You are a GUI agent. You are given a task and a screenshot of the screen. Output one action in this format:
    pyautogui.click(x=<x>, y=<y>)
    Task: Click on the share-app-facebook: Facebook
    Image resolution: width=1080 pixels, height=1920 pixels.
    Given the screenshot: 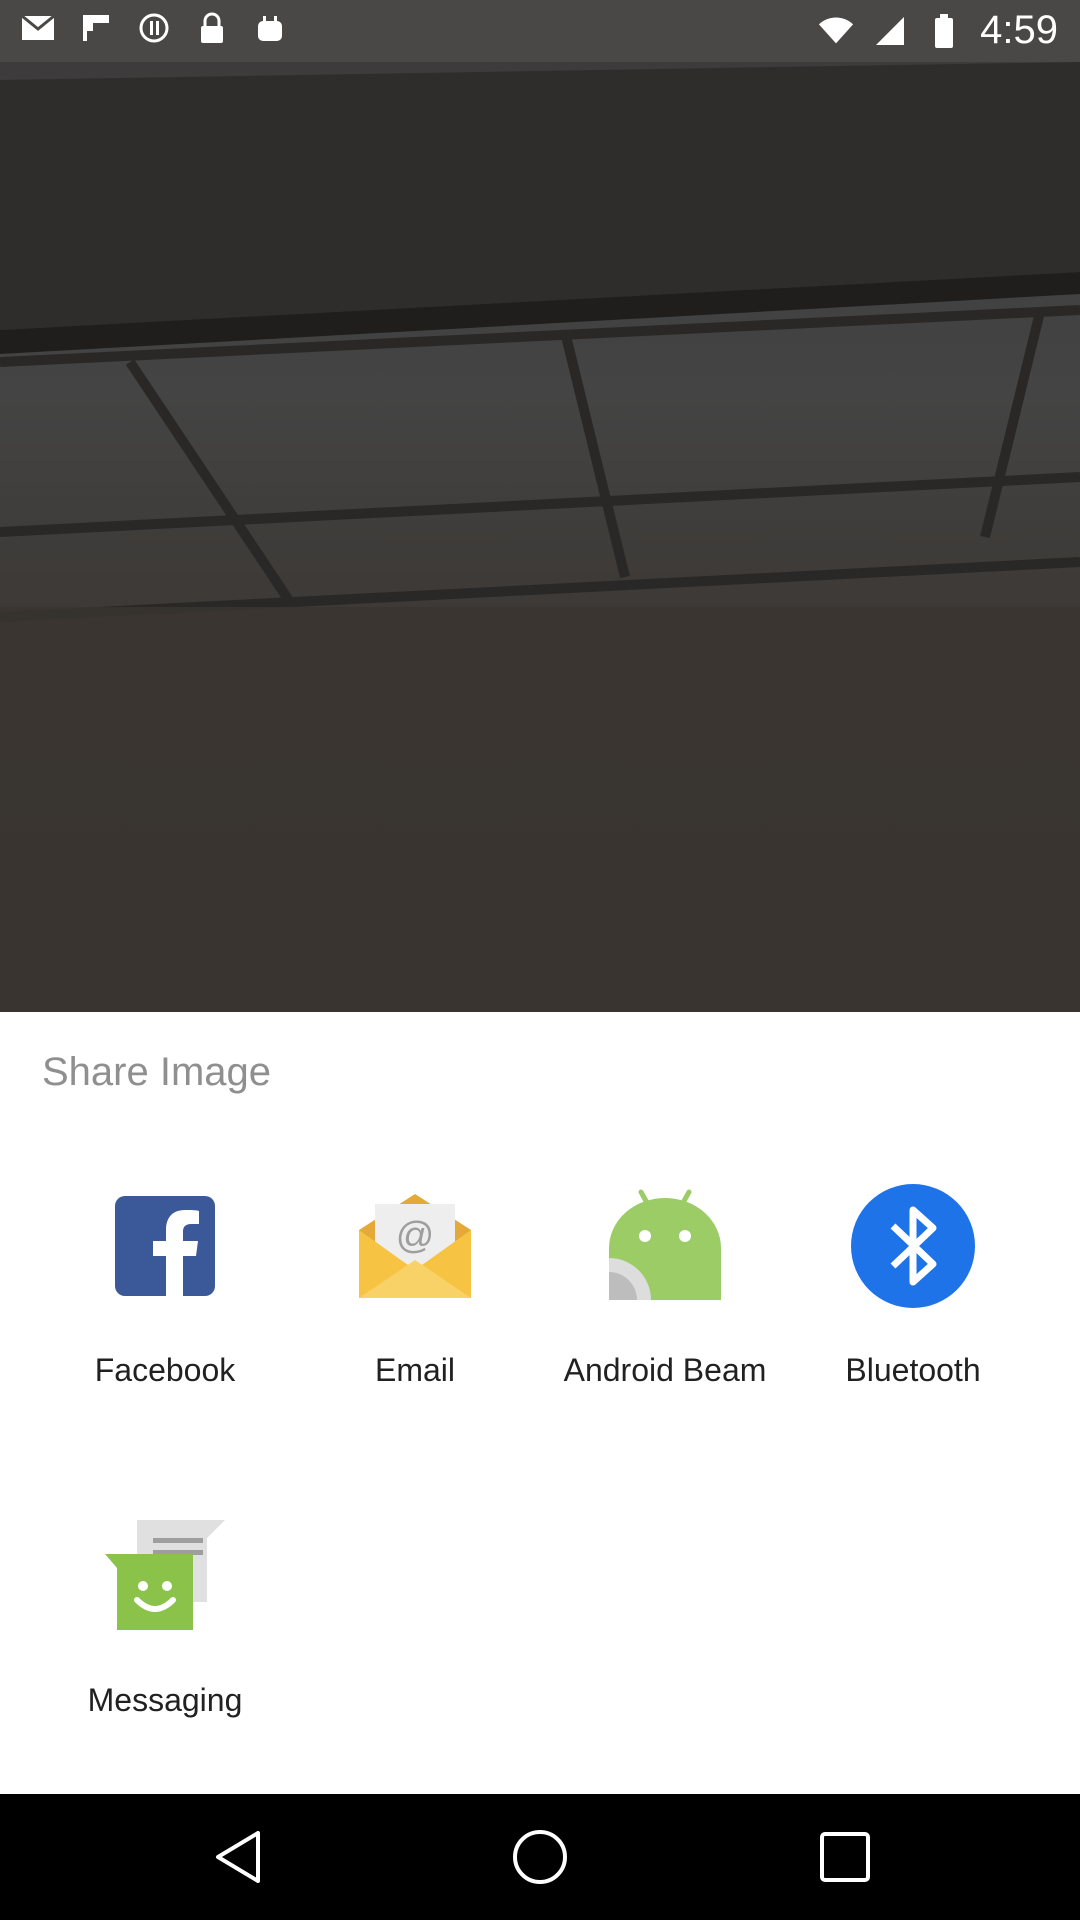 What is the action you would take?
    pyautogui.click(x=165, y=1285)
    